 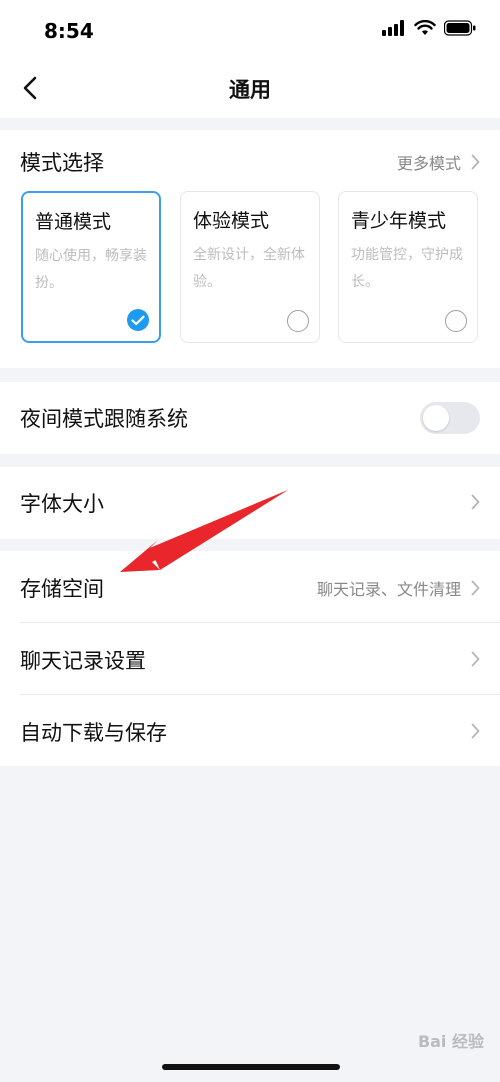 What do you see at coordinates (250, 59) in the screenshot?
I see `top-bar: 8:54 通用` at bounding box center [250, 59].